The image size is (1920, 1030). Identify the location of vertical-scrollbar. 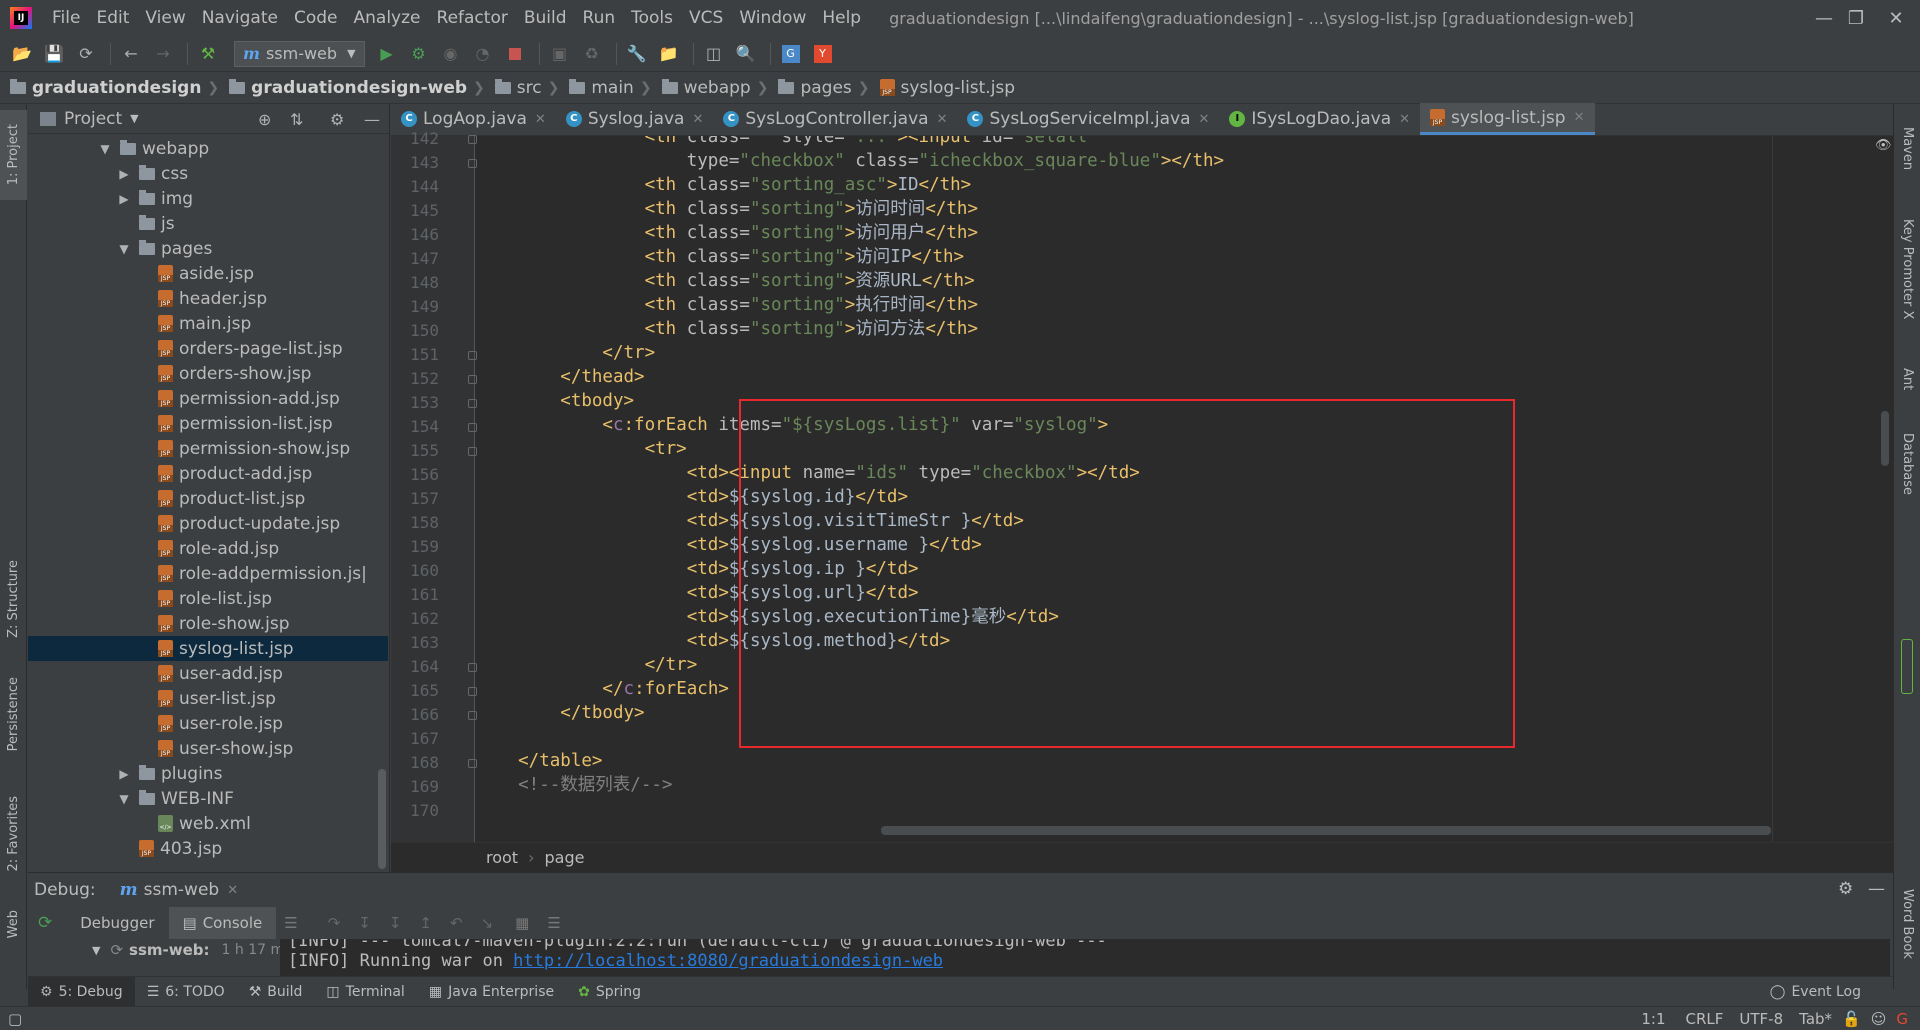
(1885, 438).